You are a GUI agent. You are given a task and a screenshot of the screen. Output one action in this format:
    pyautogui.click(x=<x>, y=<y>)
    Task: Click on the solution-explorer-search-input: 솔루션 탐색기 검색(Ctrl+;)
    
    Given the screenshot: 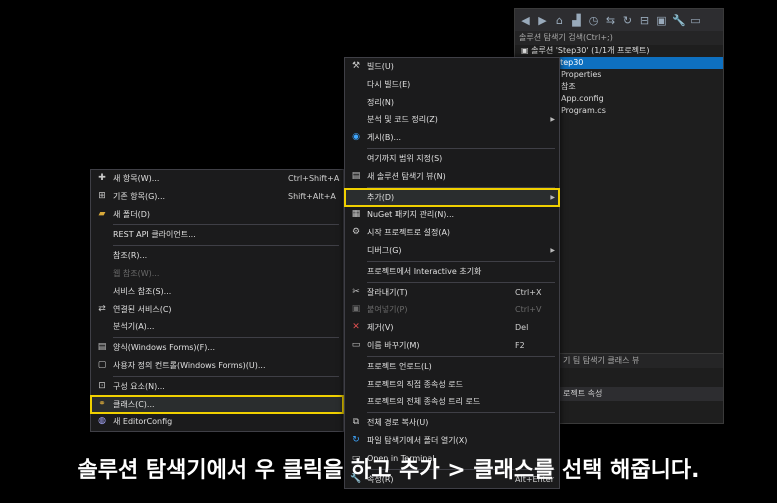 What is the action you would take?
    pyautogui.click(x=619, y=38)
    